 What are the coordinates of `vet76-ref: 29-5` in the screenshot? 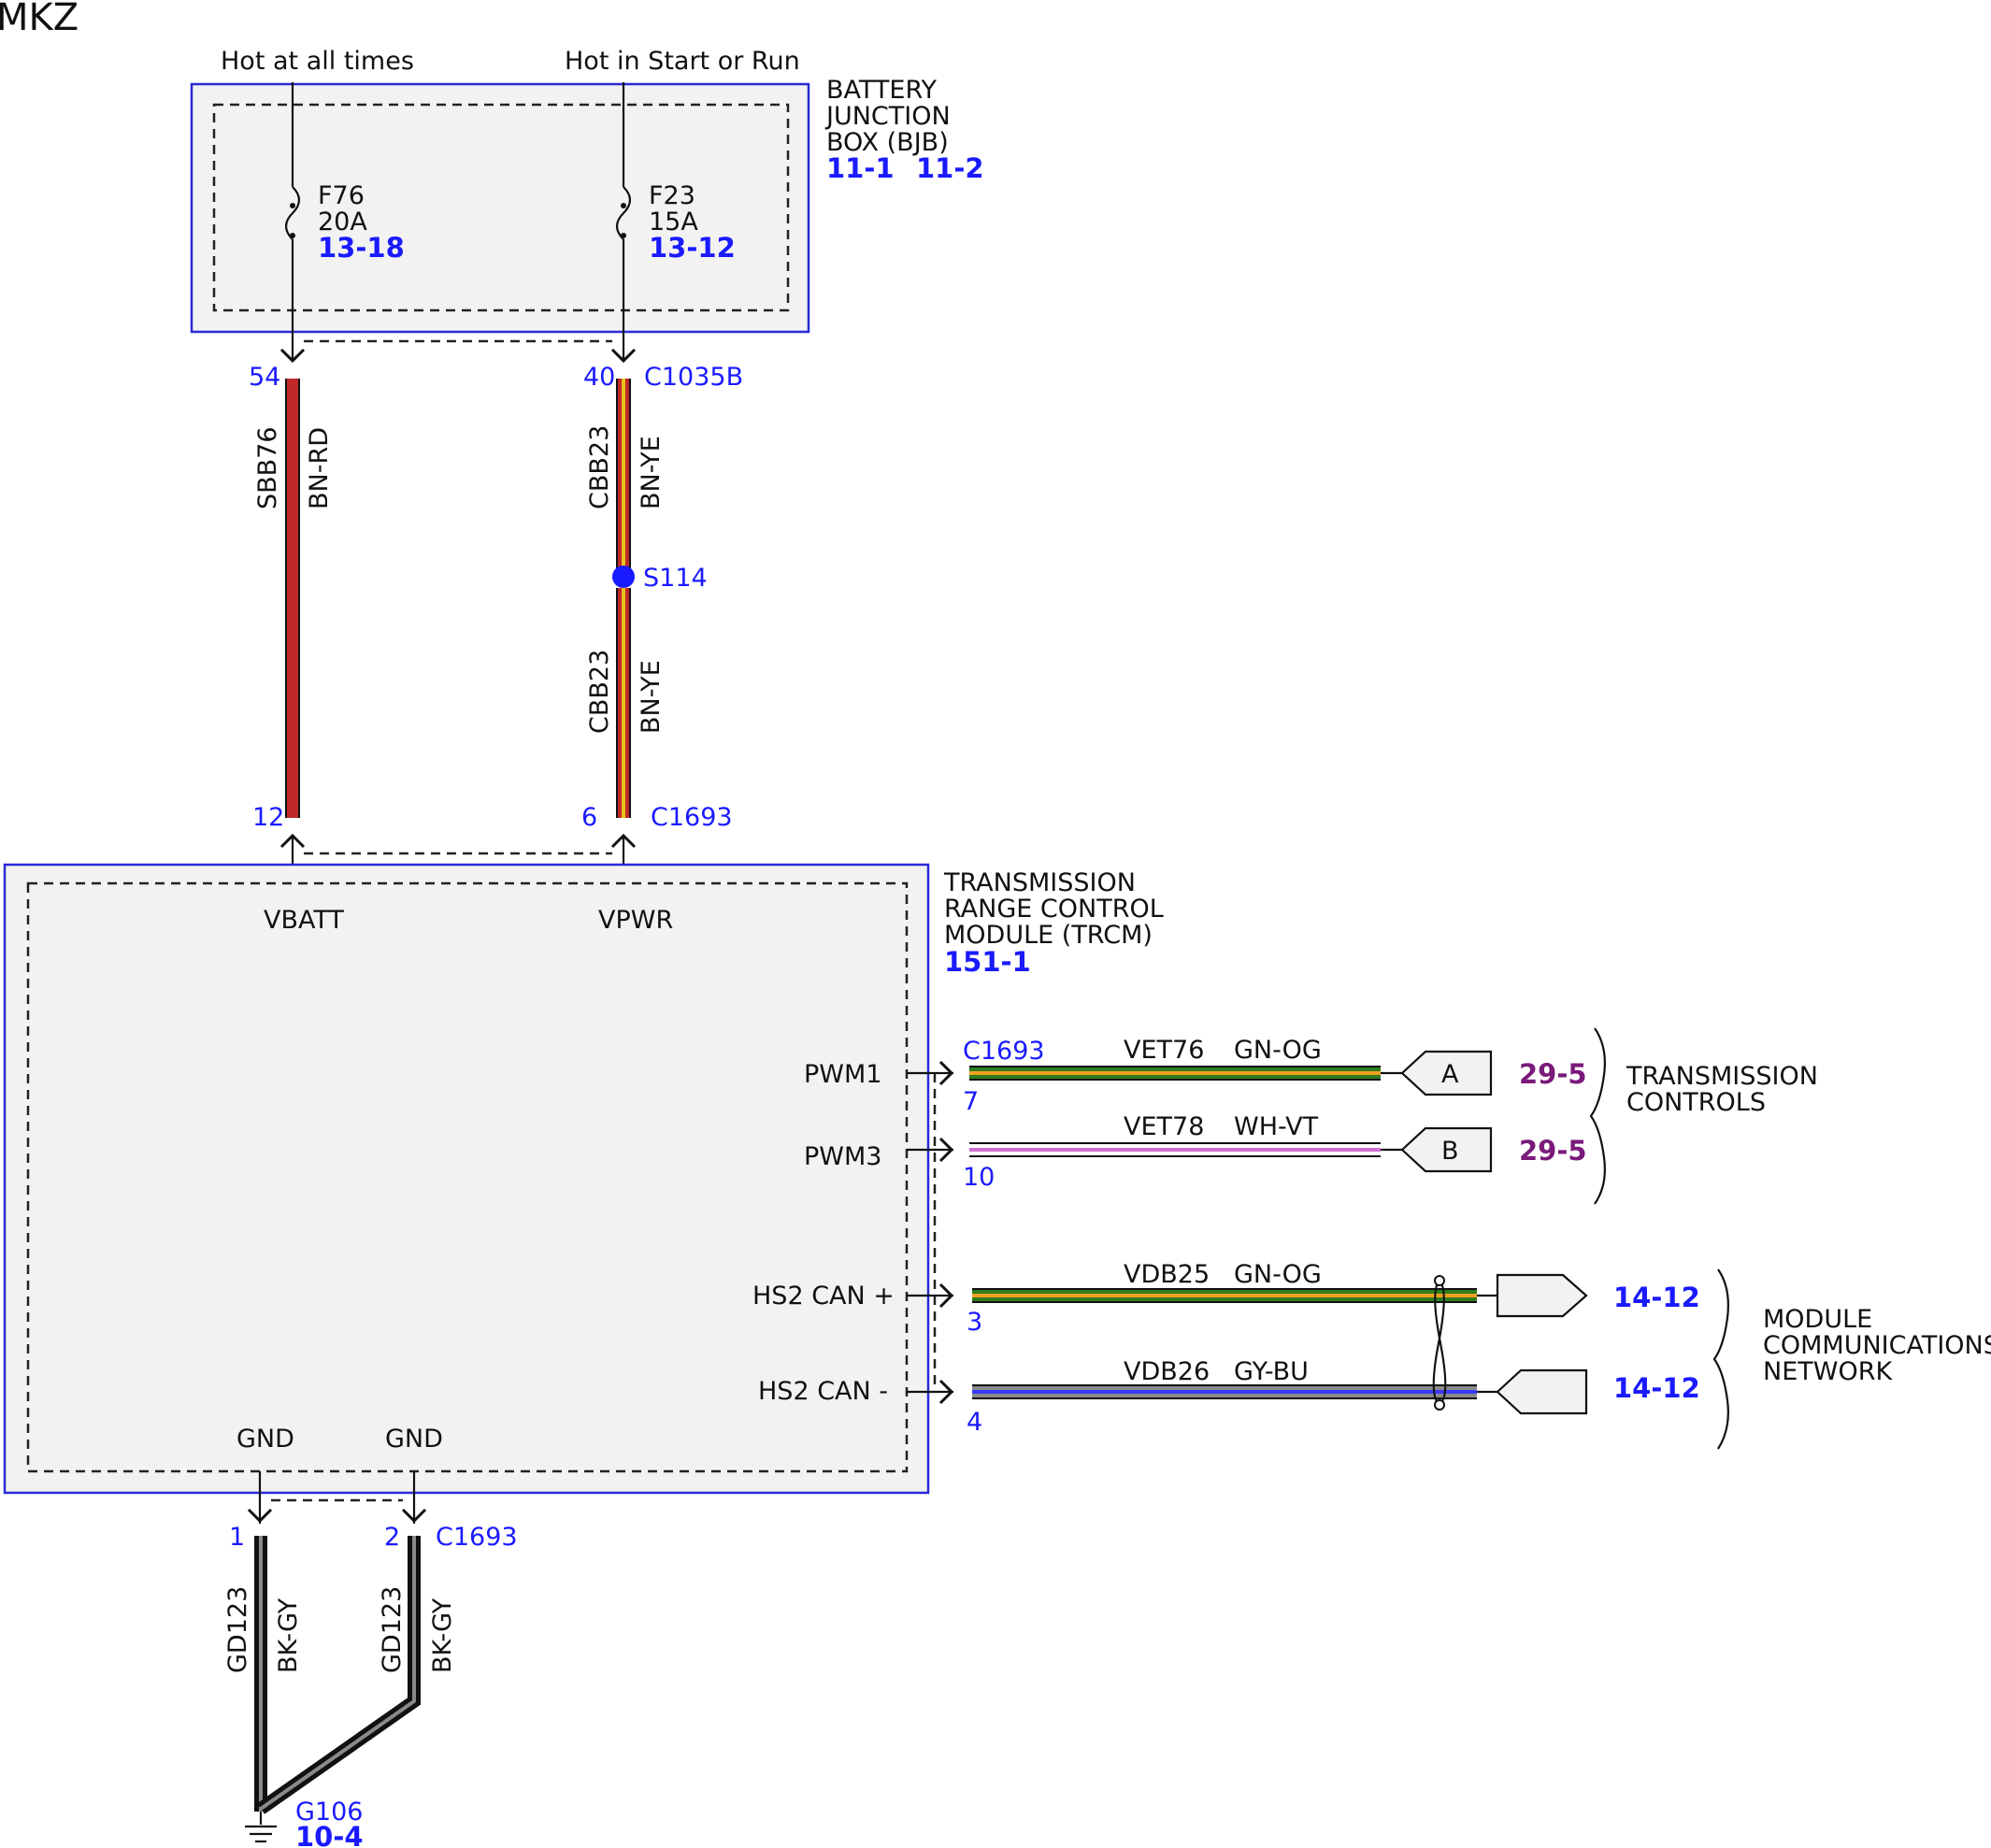 It's located at (1553, 1074).